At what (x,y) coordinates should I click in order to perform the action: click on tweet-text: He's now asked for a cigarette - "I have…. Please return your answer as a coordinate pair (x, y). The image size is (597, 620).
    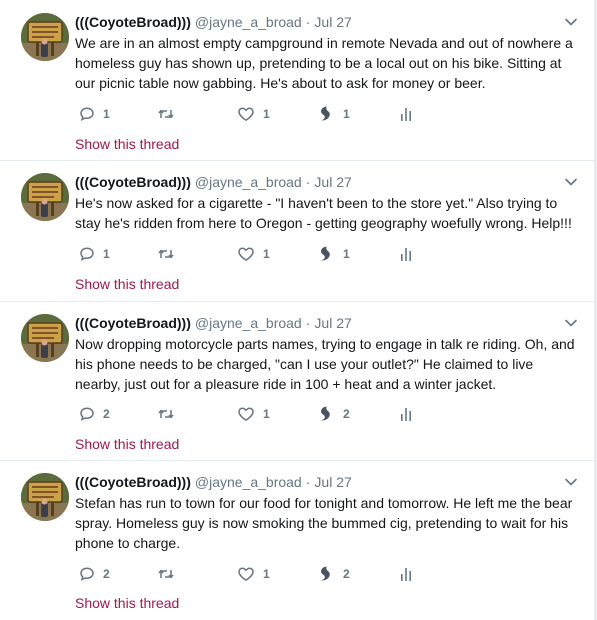
    Looking at the image, I should click on (323, 213).